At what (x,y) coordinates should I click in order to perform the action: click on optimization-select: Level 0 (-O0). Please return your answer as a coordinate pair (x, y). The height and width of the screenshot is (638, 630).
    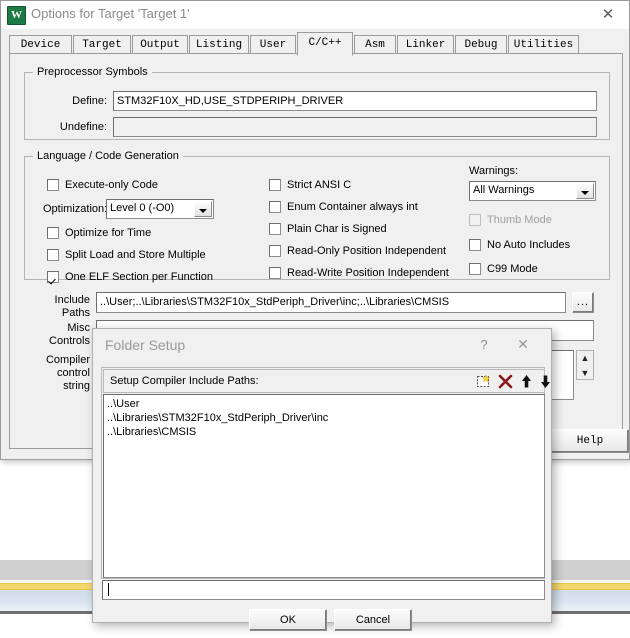
    Looking at the image, I should click on (160, 209).